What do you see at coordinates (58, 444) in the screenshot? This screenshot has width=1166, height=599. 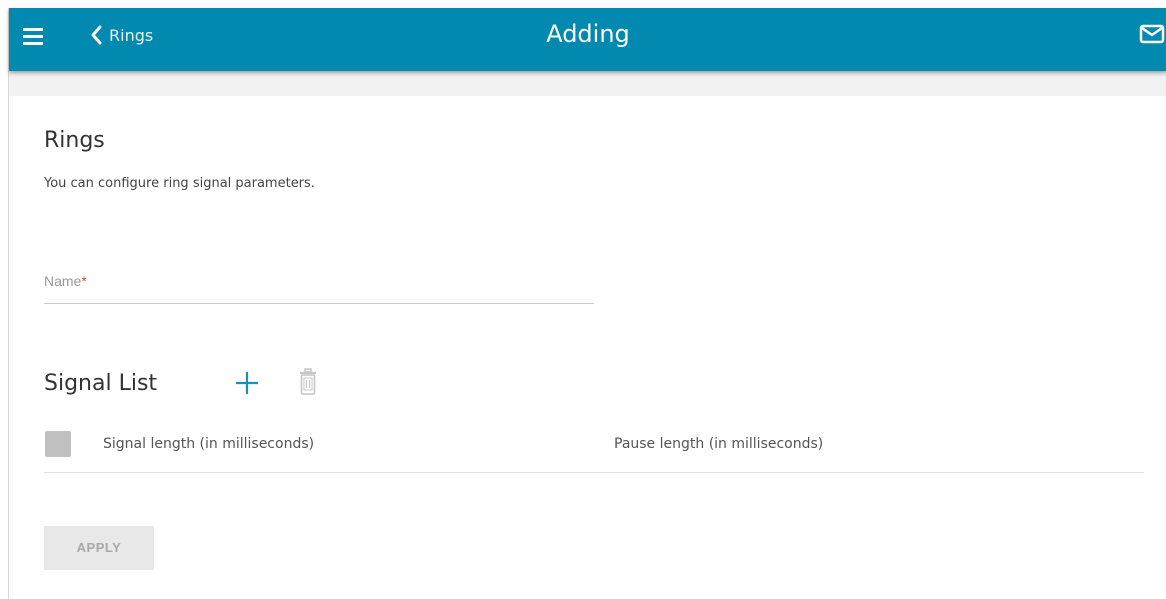 I see `select-all-checkbox` at bounding box center [58, 444].